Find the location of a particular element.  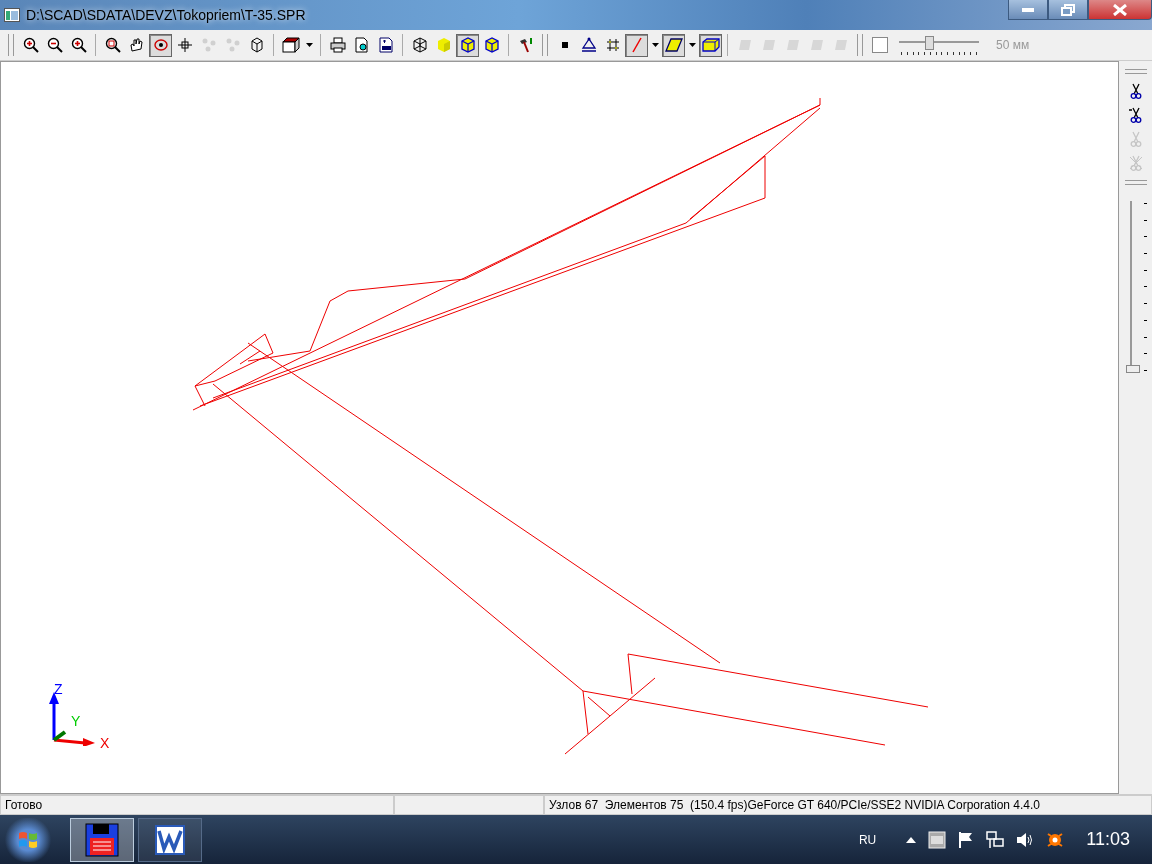

close-icon is located at coordinates (1120, 9).